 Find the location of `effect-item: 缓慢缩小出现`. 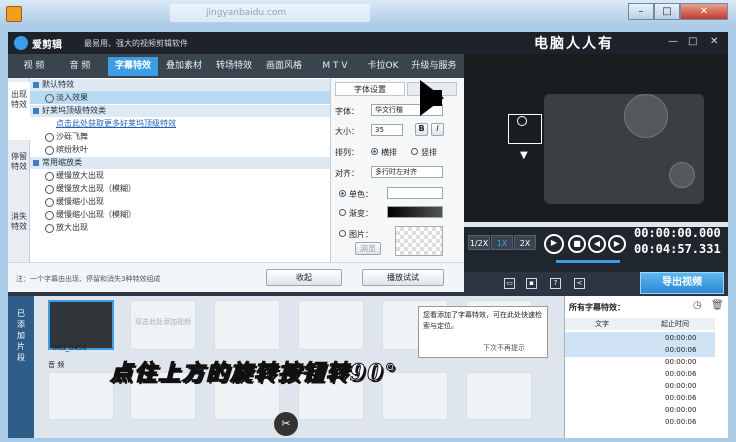

effect-item: 缓慢缩小出现 is located at coordinates (180, 201).